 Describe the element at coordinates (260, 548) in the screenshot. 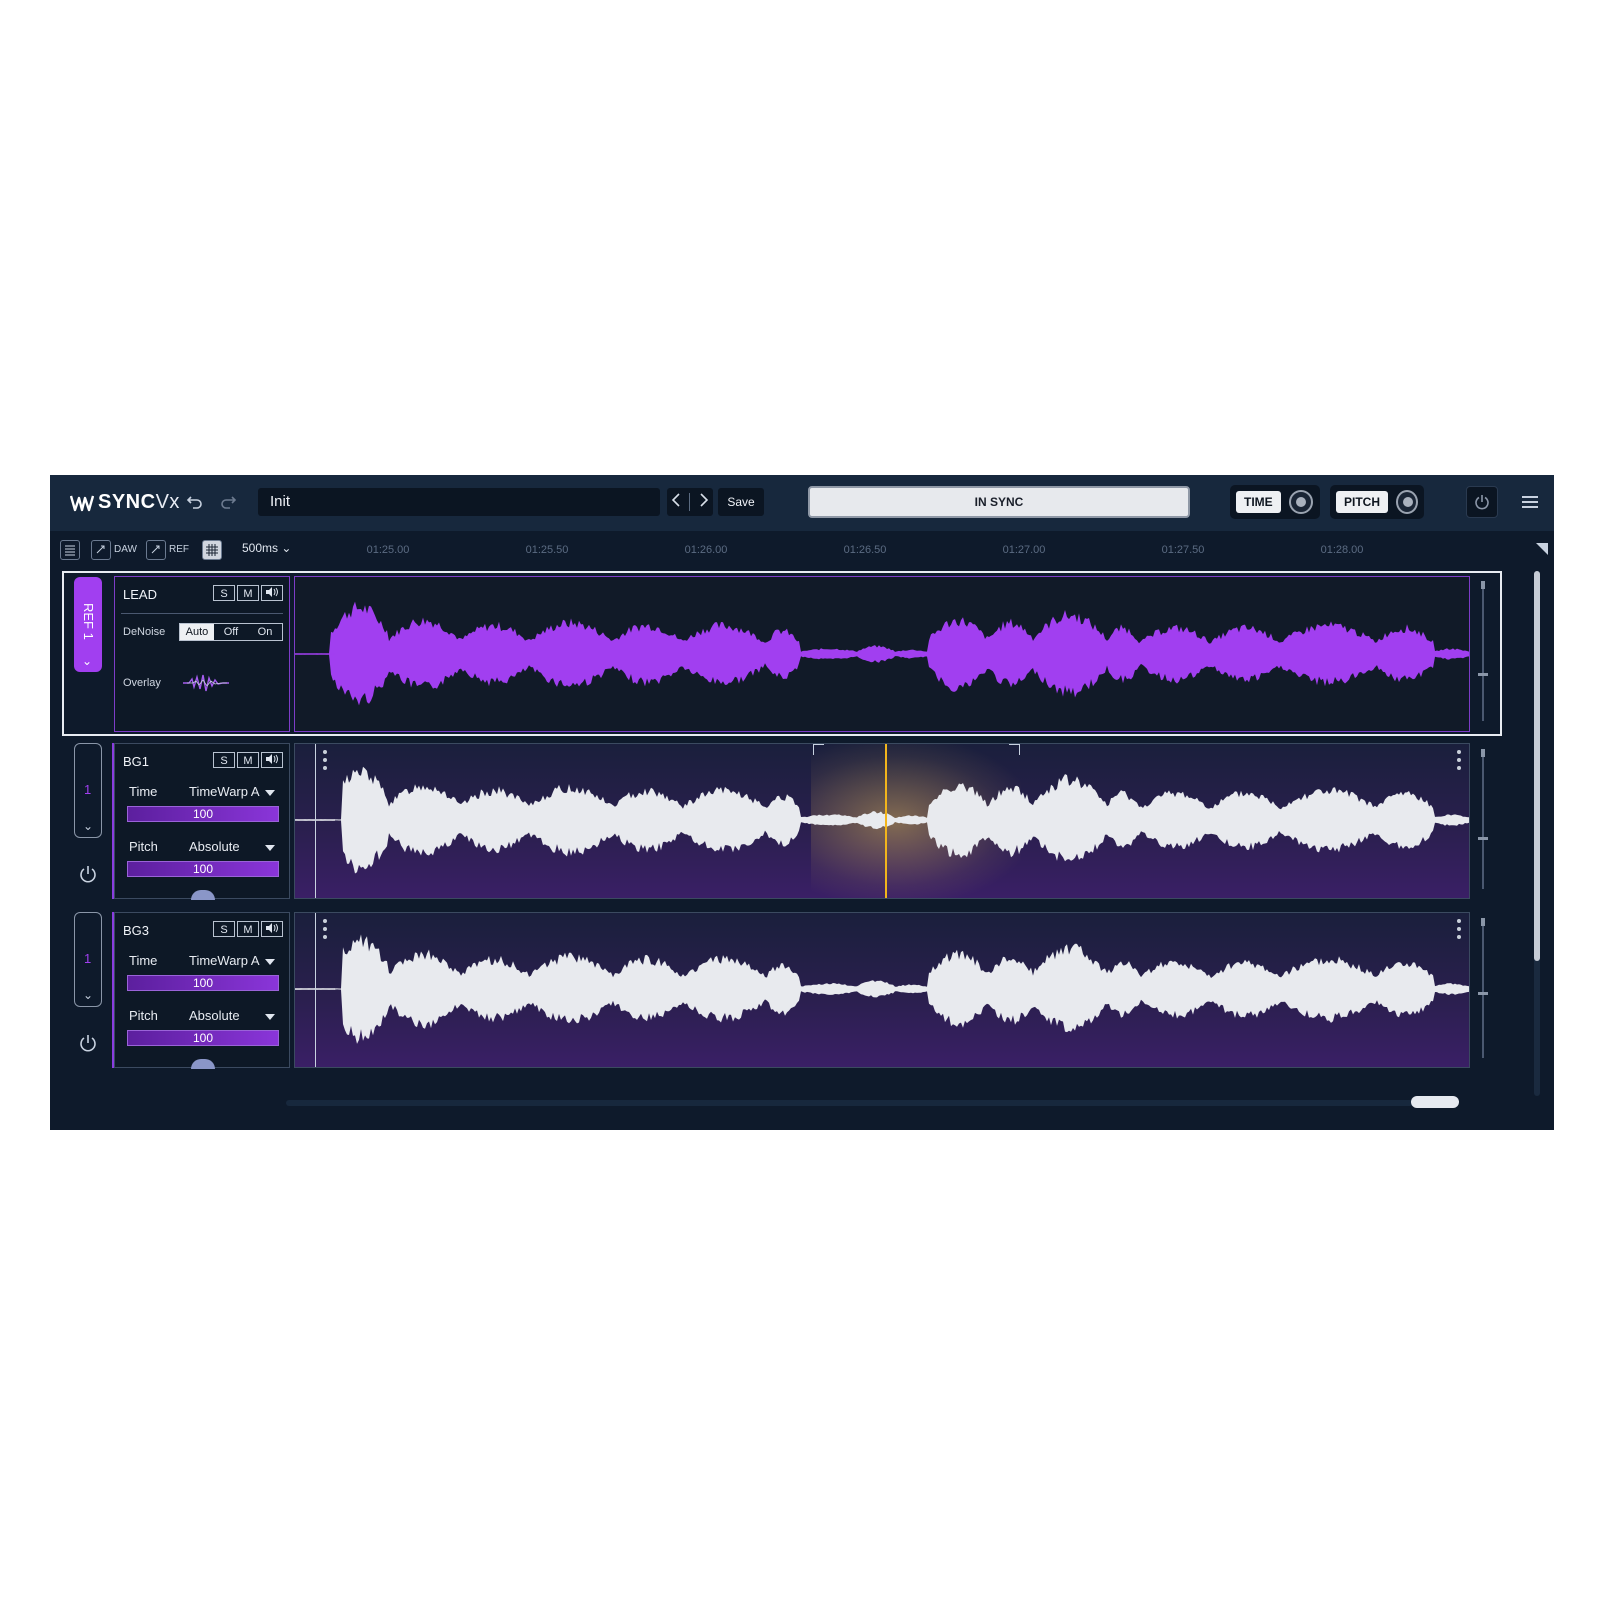

I see `grid-resolution-value: 500ms` at that location.